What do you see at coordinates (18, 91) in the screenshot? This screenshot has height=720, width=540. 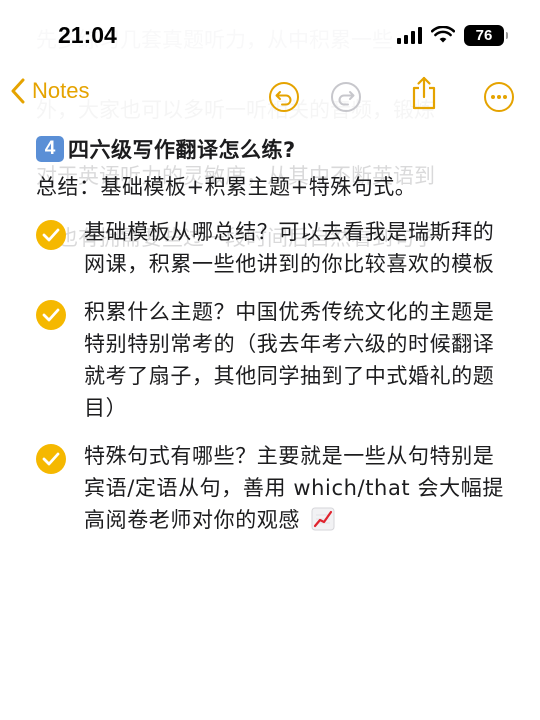 I see `chevron-left-icon` at bounding box center [18, 91].